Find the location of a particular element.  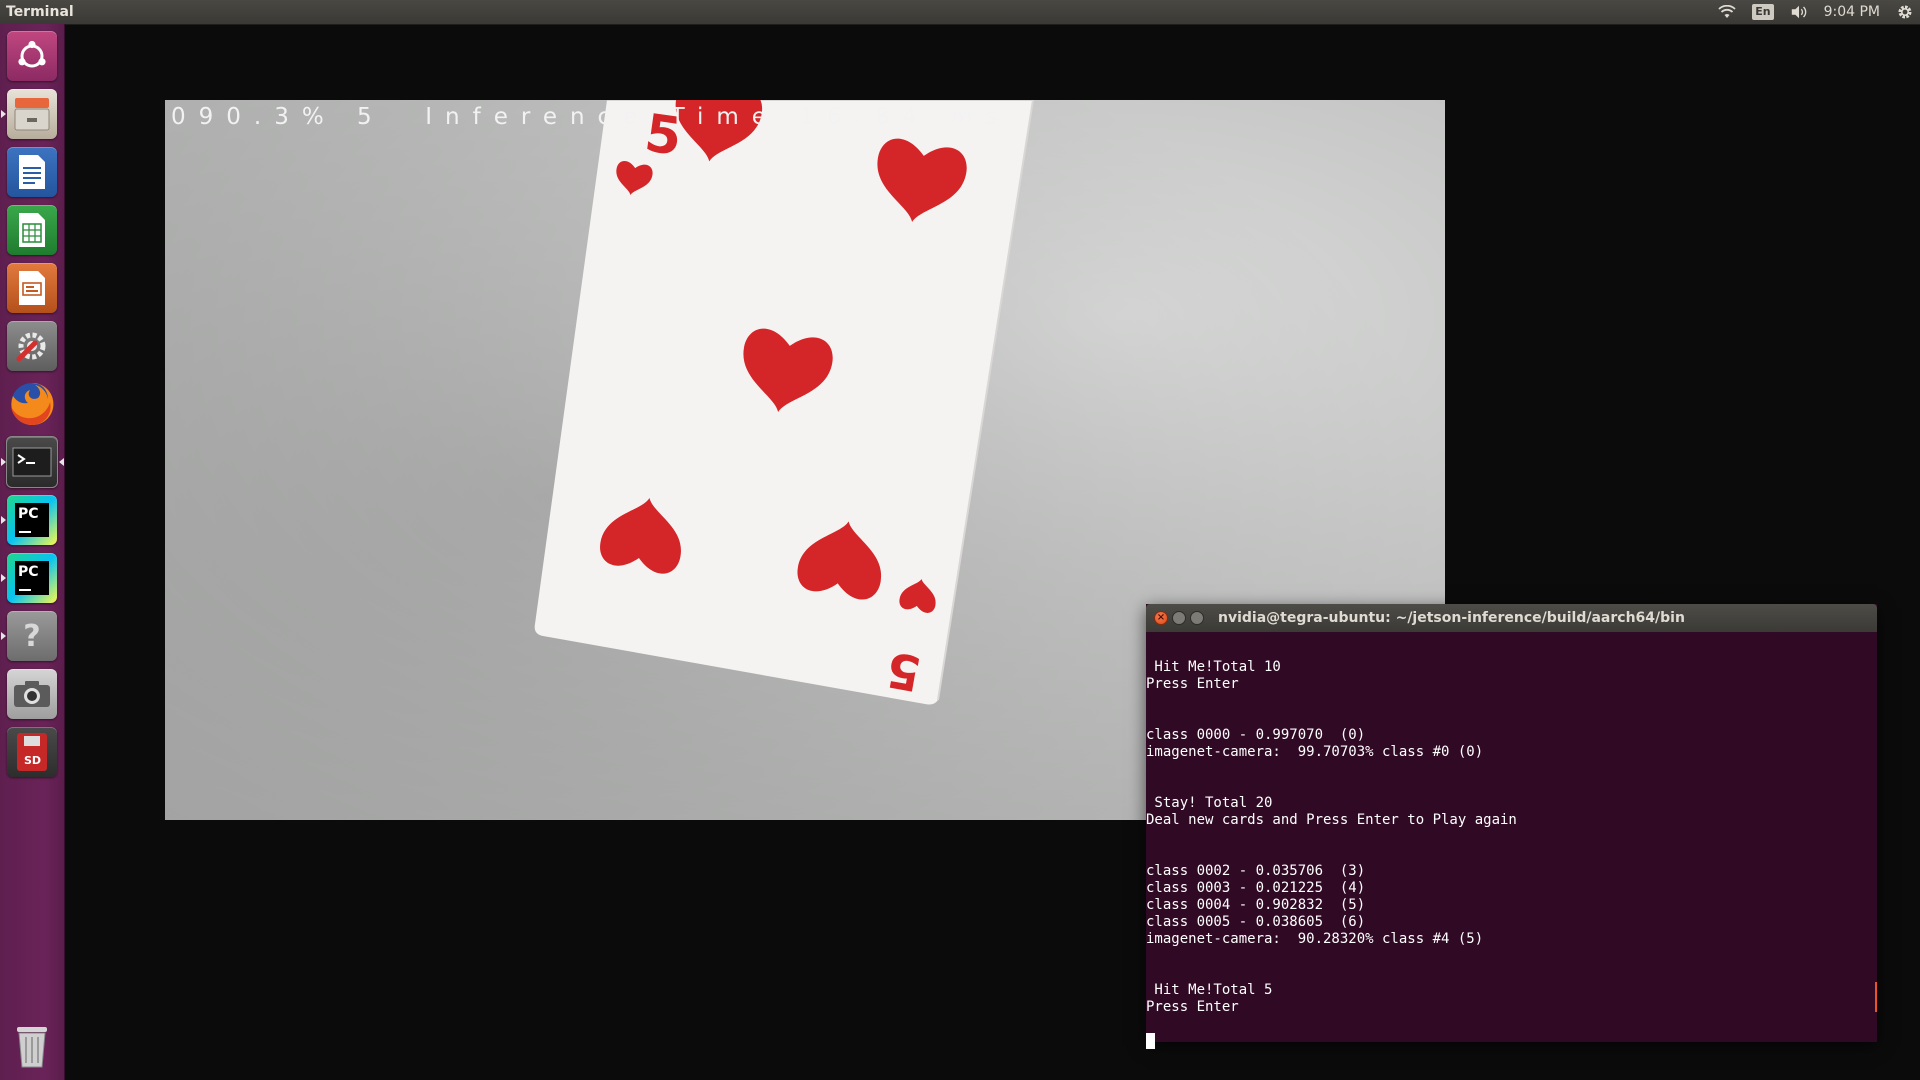

ubuntu-logo-icon is located at coordinates (32, 56).